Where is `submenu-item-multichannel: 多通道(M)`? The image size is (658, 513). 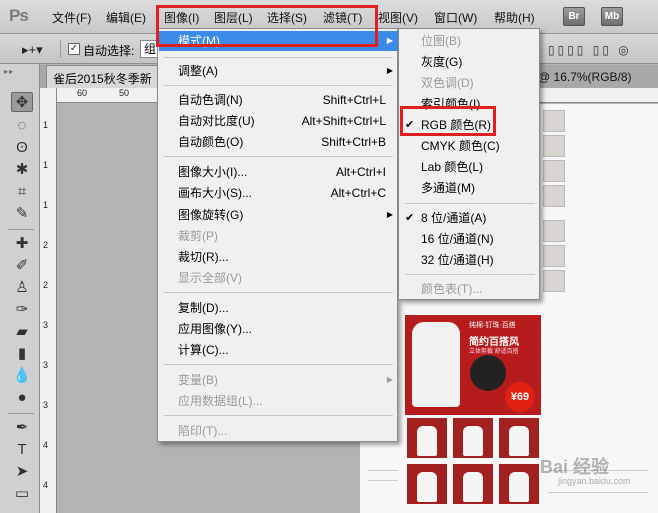
submenu-item-multichannel: 多通道(M) is located at coordinates (470, 188).